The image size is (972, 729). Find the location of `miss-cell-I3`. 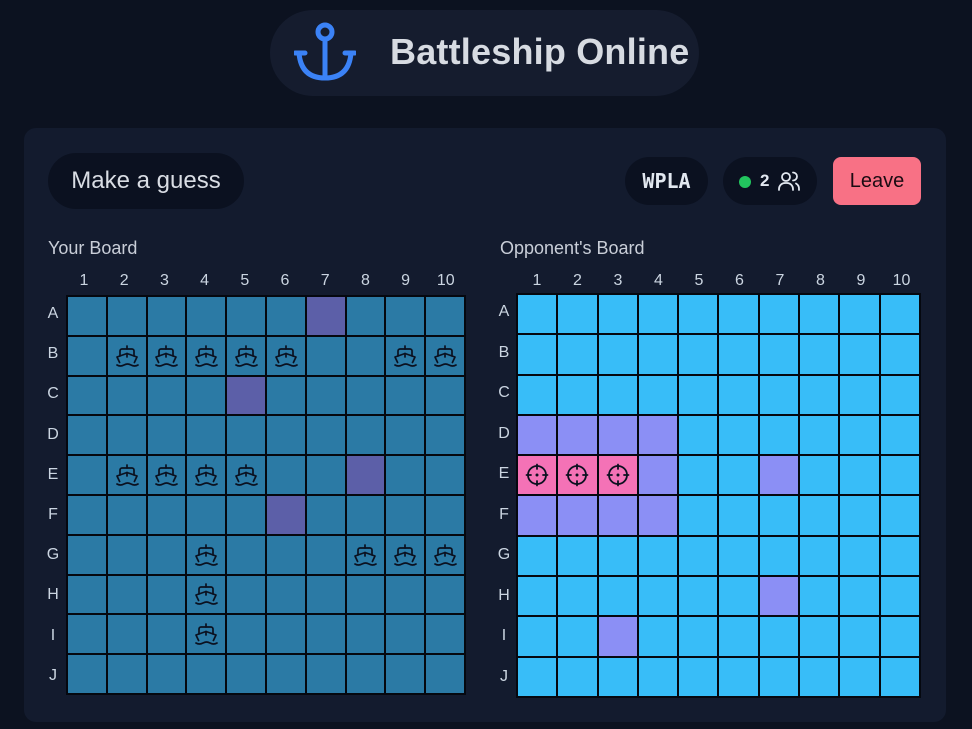

miss-cell-I3 is located at coordinates (617, 636).